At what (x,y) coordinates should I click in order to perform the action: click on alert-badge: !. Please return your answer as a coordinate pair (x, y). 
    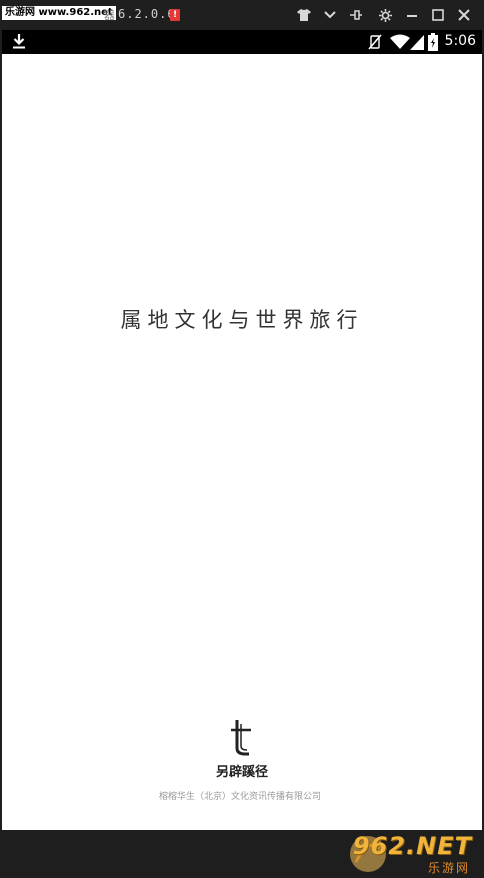
    Looking at the image, I should click on (175, 15).